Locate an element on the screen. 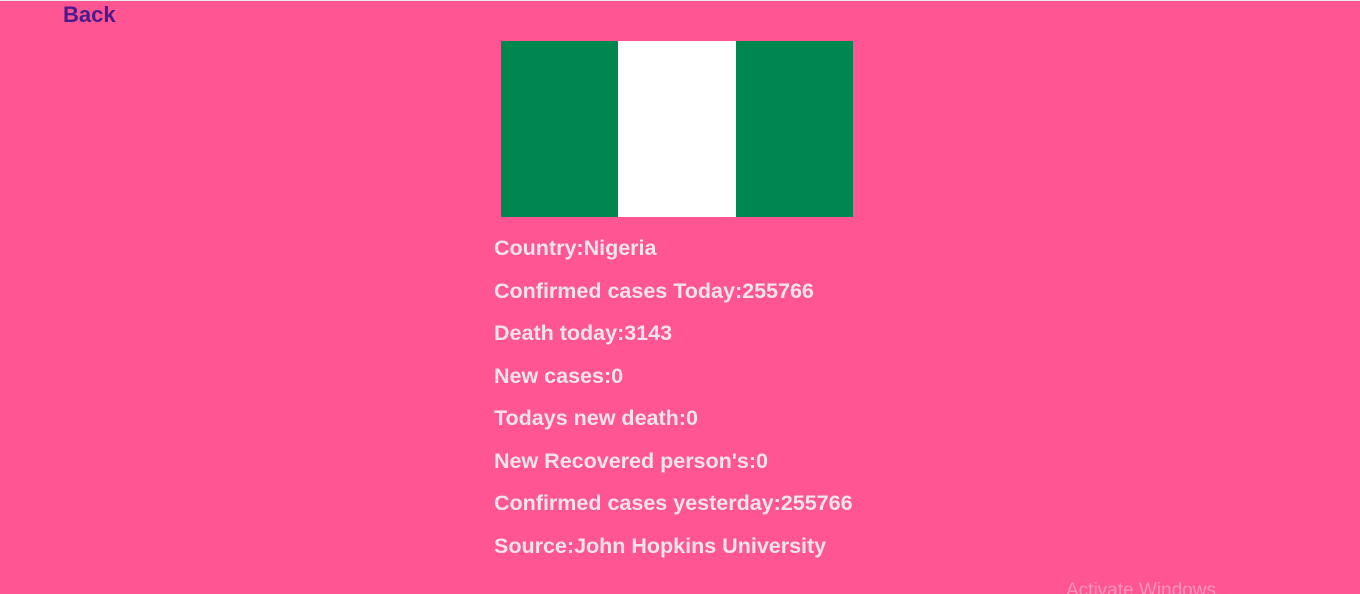 The height and width of the screenshot is (594, 1360). activate-windows-watermark: Activate Windows is located at coordinates (1141, 587).